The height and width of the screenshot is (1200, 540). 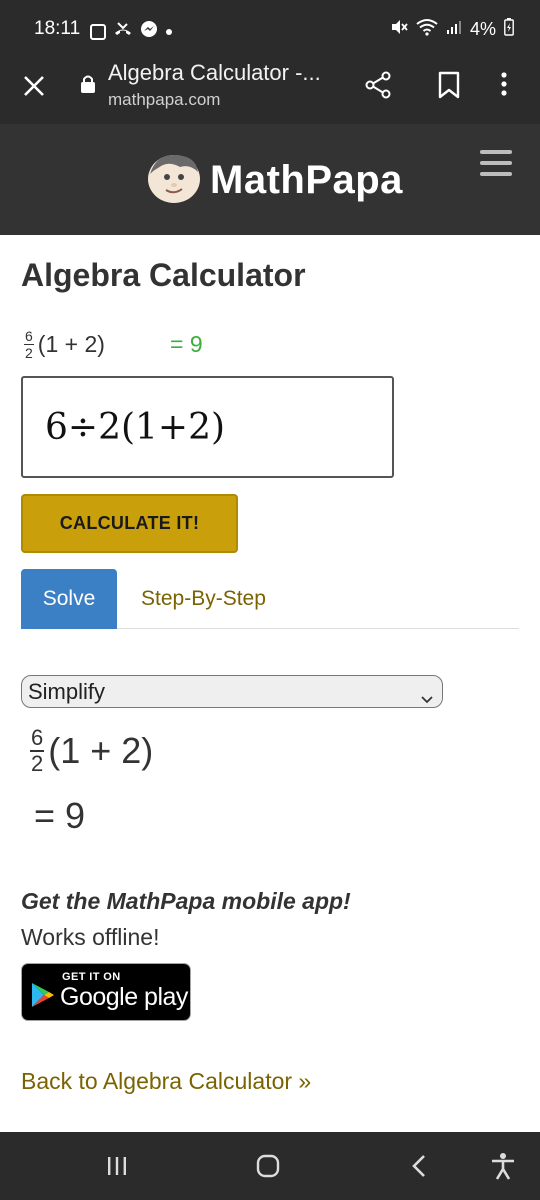 What do you see at coordinates (186, 901) in the screenshot?
I see `app-promo-heading: Get the MathPapa mobile app!` at bounding box center [186, 901].